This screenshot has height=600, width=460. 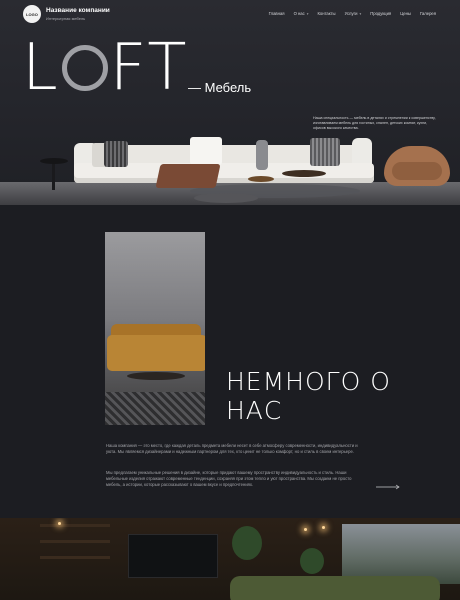 I want to click on window, so click(x=401, y=554).